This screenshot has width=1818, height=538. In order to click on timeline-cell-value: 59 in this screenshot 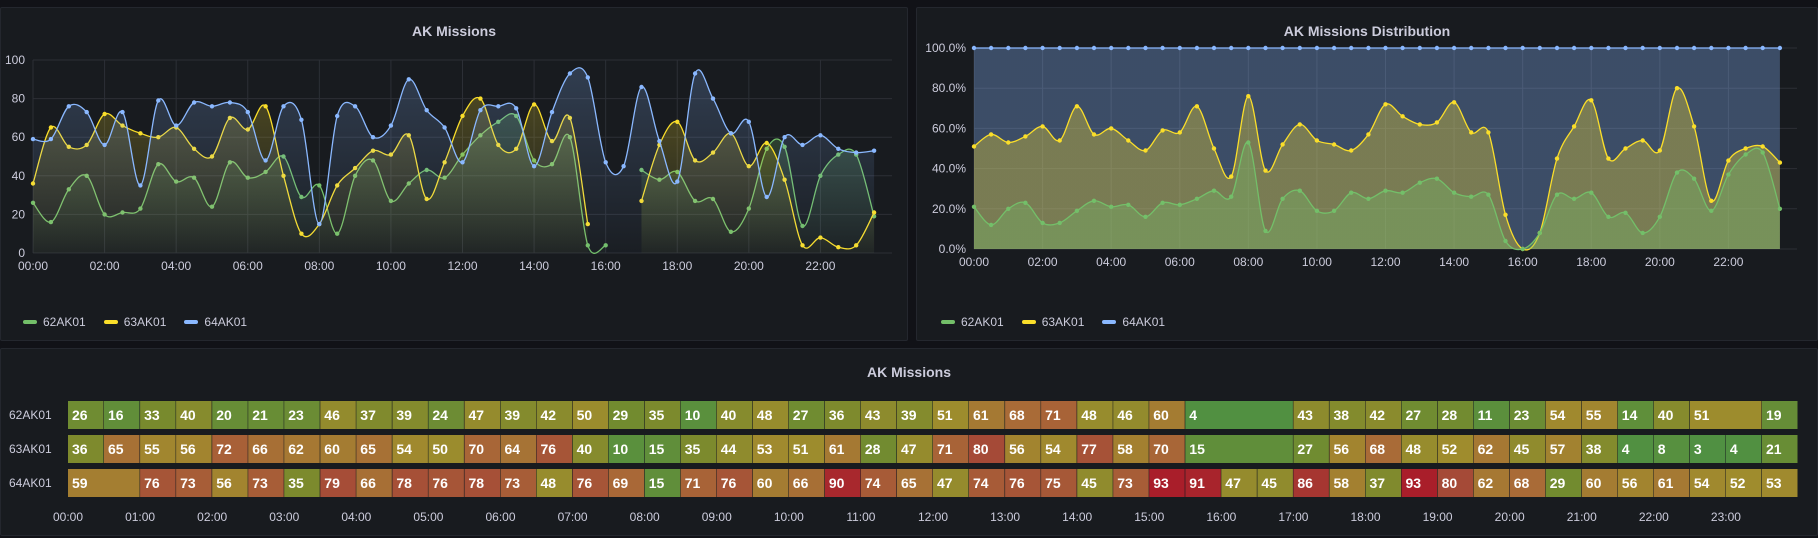, I will do `click(80, 483)`.